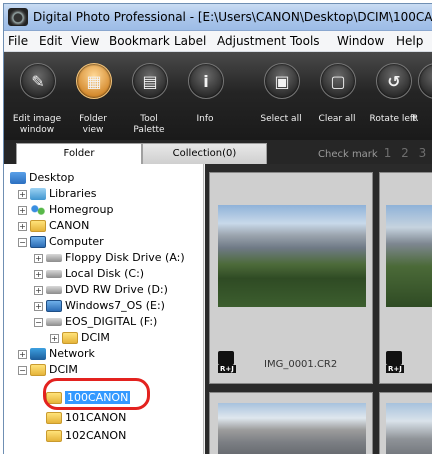 The width and height of the screenshot is (432, 454). I want to click on tree-node-floppy: + Floppy Disk Drive (A:), so click(109, 258).